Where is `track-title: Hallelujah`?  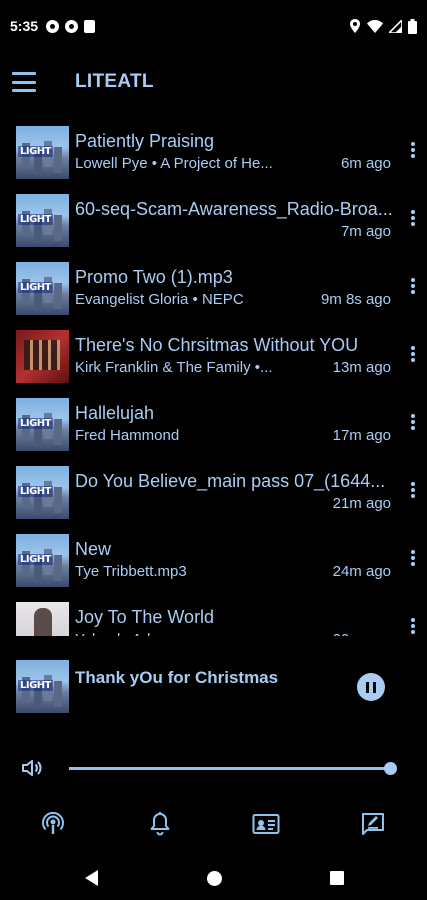
track-title: Hallelujah is located at coordinates (115, 413).